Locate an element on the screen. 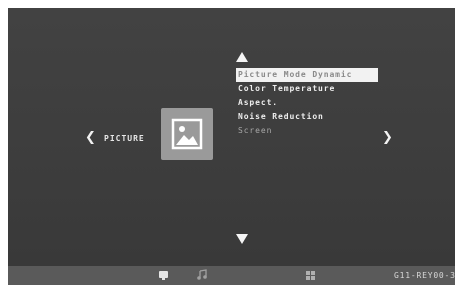  menu-item-aspect: Aspect. is located at coordinates (307, 103).